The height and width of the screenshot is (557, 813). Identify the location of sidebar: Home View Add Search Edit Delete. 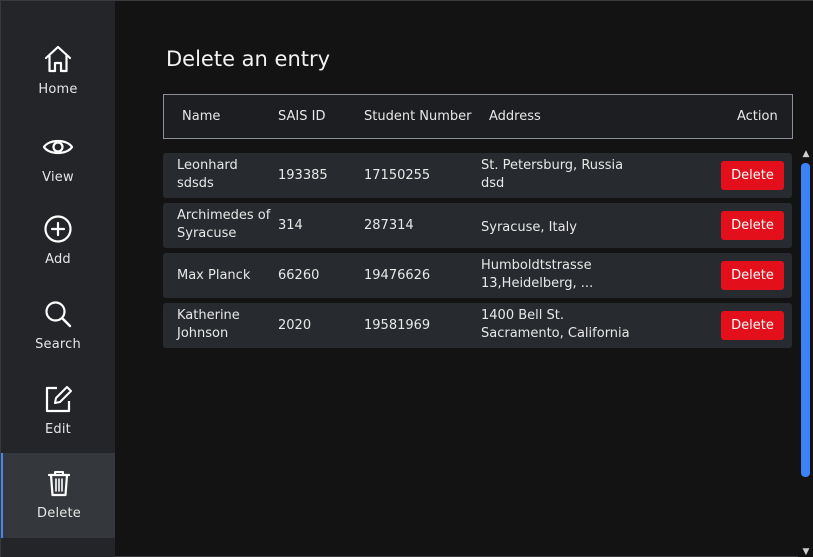
(58, 279).